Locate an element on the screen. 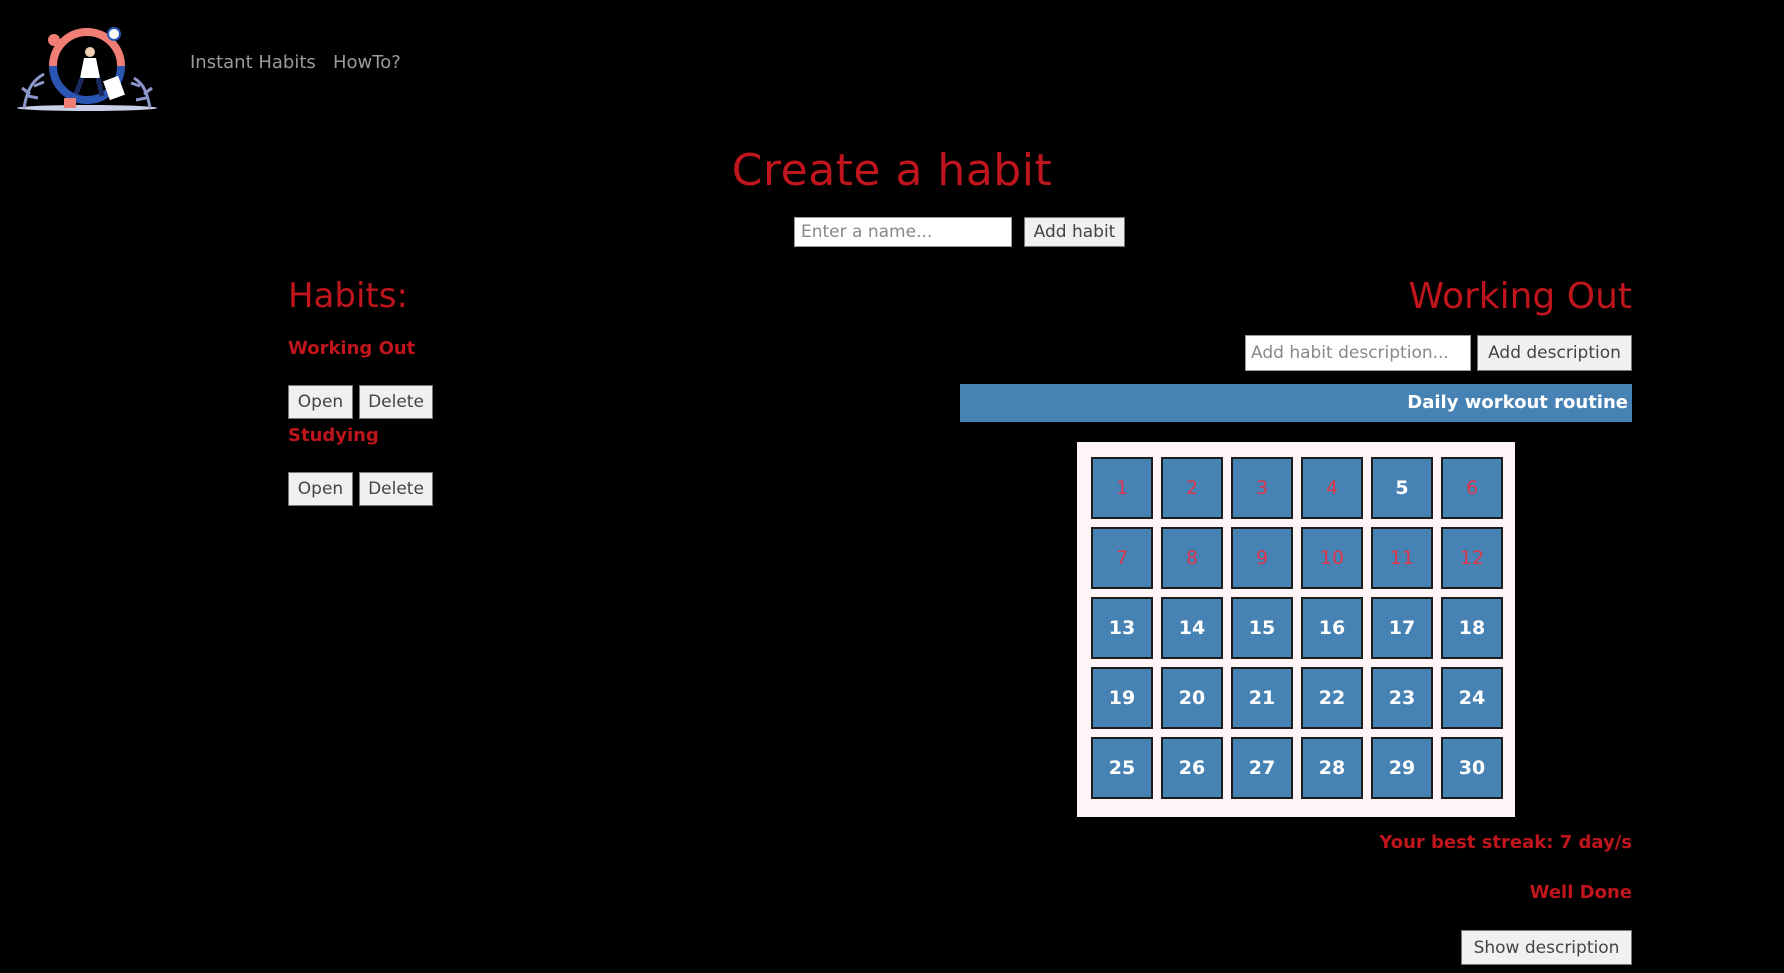 The width and height of the screenshot is (1784, 973). habit-description-bar: Daily workout routine is located at coordinates (1296, 403).